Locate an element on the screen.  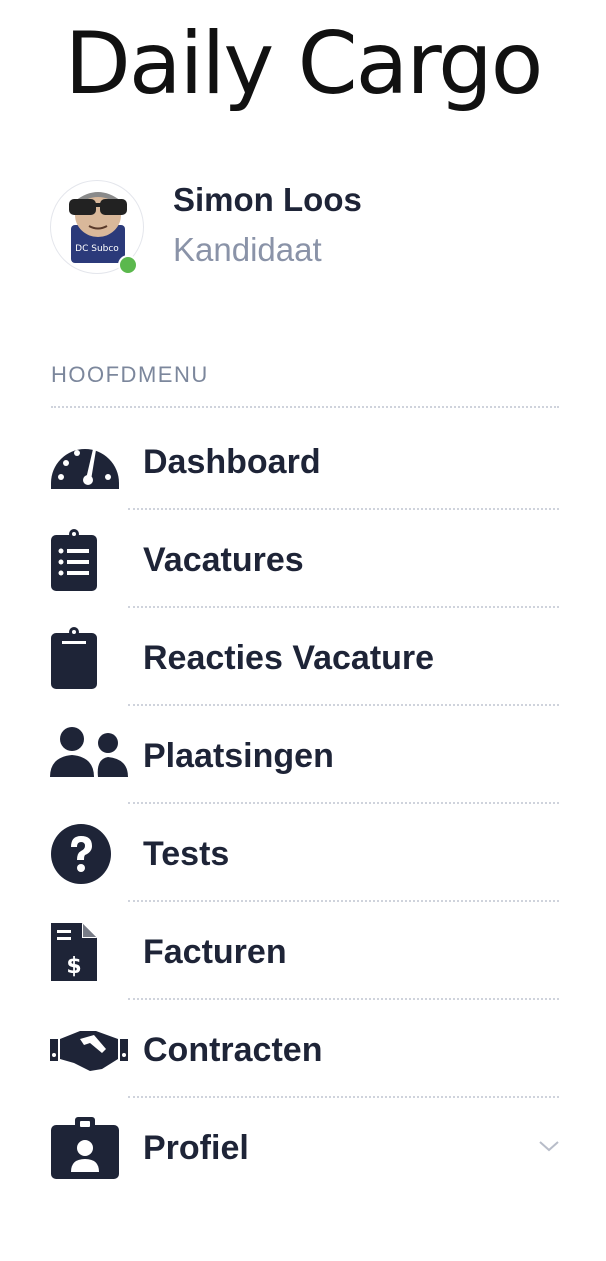
menu-item-tests: Tests is located at coordinates (303, 853).